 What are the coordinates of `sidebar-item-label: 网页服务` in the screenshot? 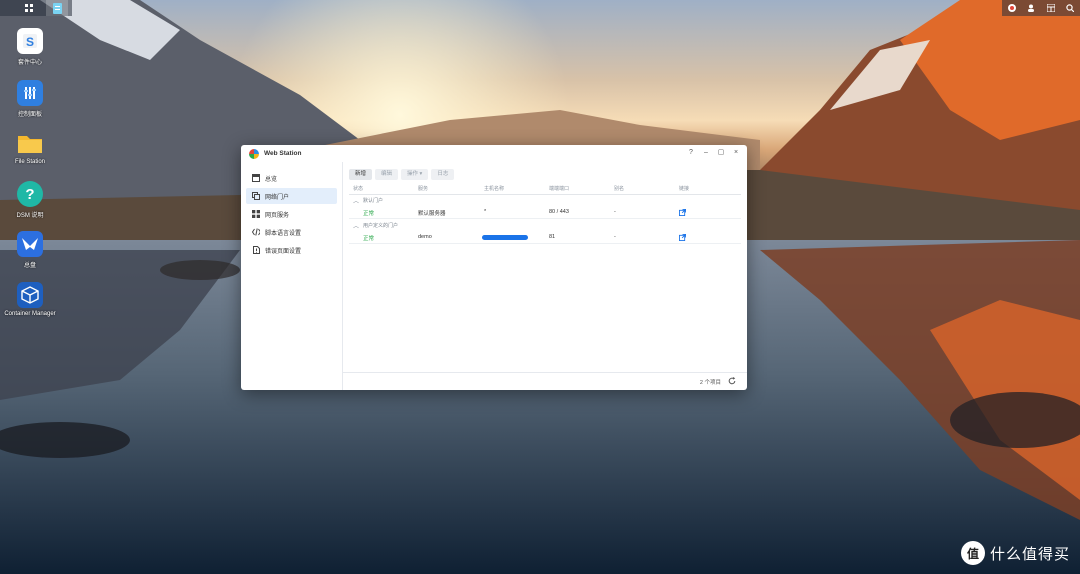 It's located at (277, 215).